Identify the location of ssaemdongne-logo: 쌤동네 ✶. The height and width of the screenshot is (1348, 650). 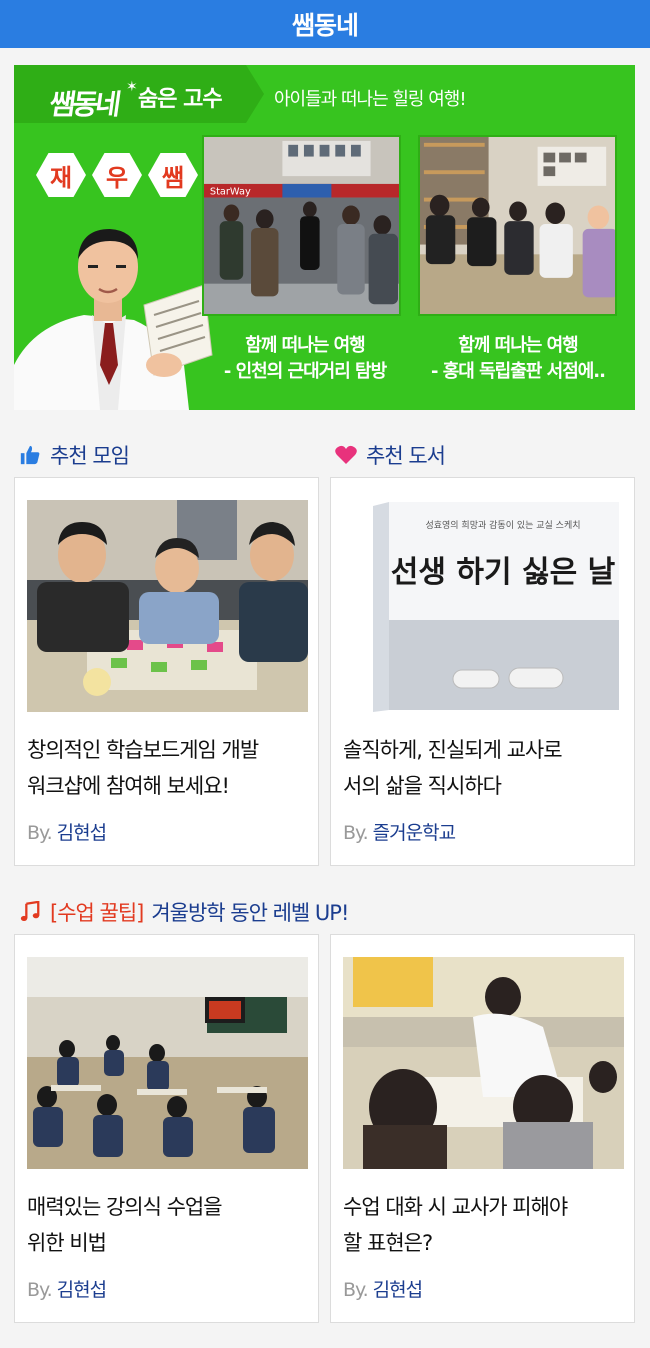
(83, 97).